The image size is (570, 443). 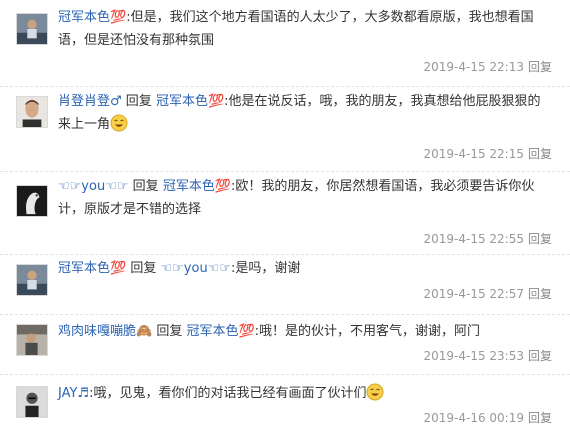 What do you see at coordinates (367, 331) in the screenshot?
I see `comment-text: :哦！是的伙计，不用客气，谢谢，阿门` at bounding box center [367, 331].